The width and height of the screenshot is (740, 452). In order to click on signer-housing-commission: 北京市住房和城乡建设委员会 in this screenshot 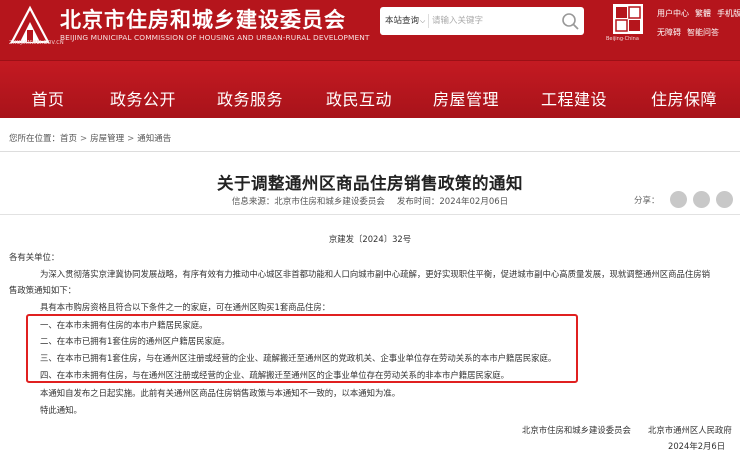, I will do `click(576, 430)`.